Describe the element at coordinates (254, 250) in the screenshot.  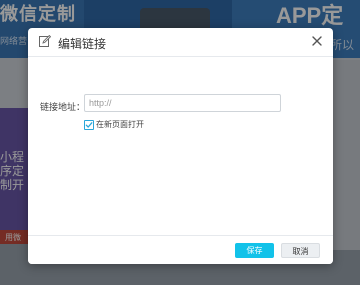
I see `save-button: 保存` at that location.